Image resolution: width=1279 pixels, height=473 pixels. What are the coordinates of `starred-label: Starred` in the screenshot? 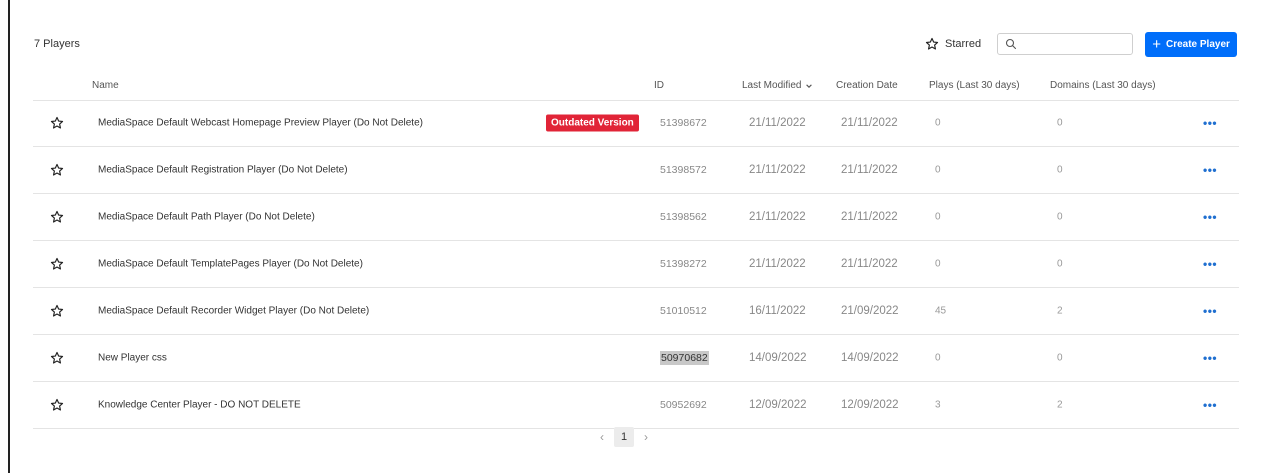 It's located at (963, 44).